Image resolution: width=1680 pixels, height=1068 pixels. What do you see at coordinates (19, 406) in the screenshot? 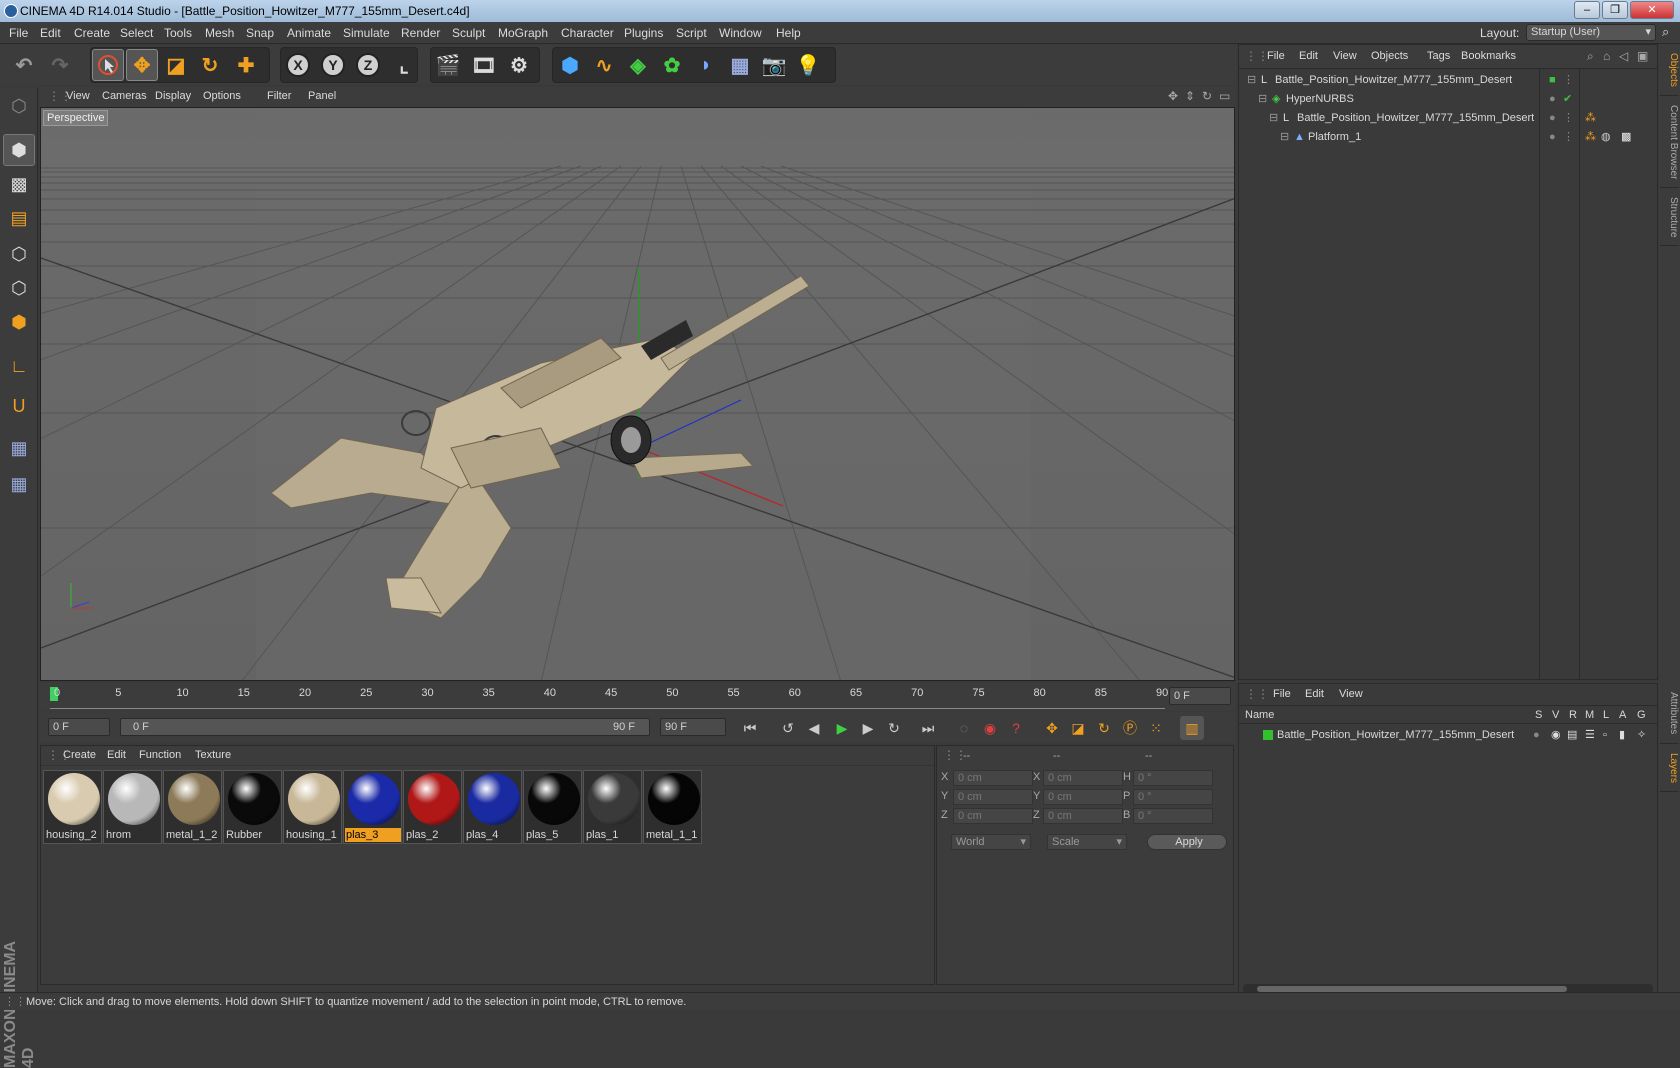
I see `tweak-magnet-icon: U` at bounding box center [19, 406].